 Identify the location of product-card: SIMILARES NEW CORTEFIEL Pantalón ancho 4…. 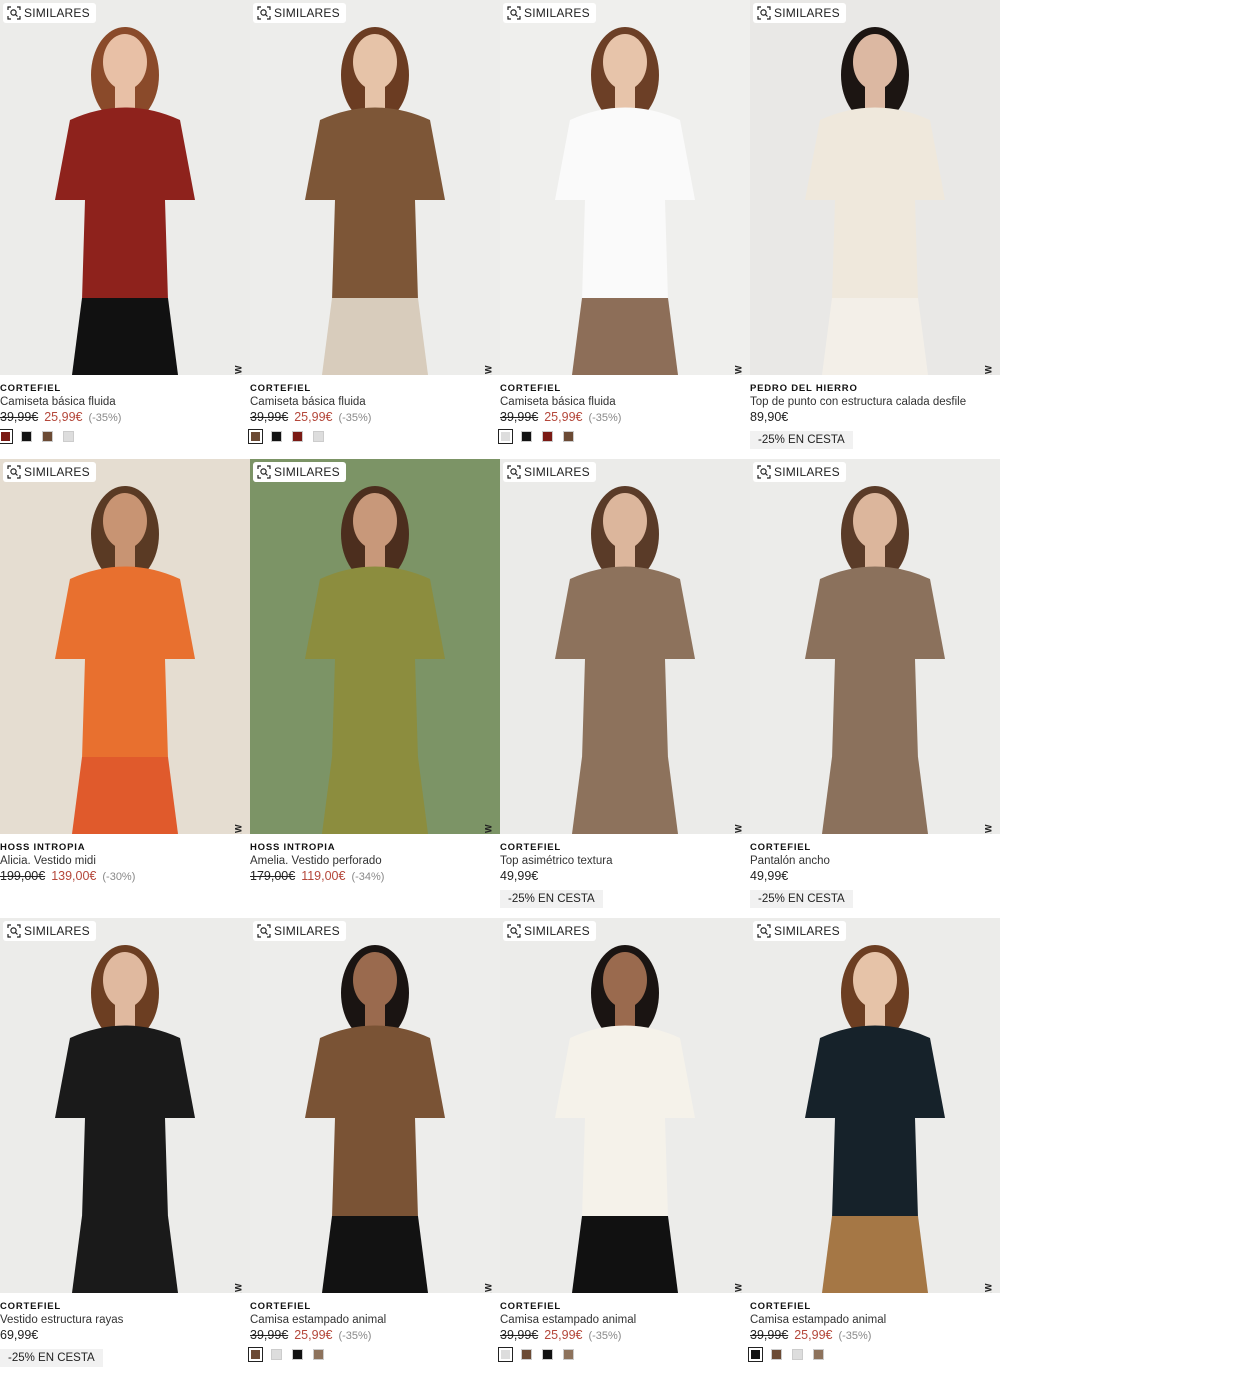
(875, 688).